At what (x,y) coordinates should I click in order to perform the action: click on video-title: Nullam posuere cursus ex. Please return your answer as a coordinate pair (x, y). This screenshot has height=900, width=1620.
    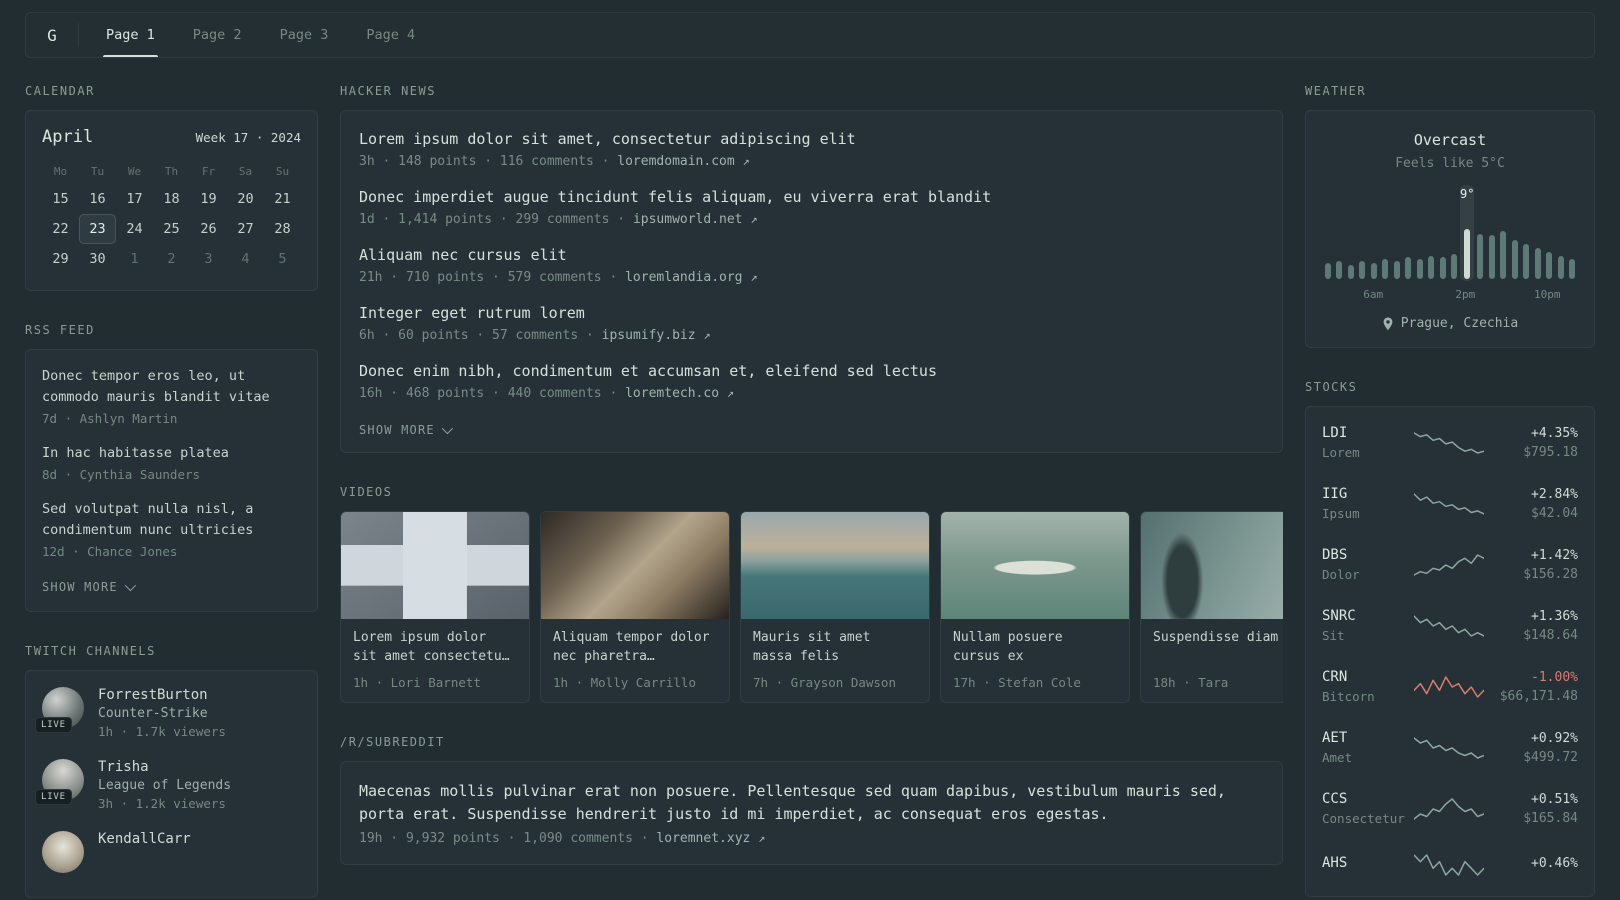
    Looking at the image, I should click on (1035, 643).